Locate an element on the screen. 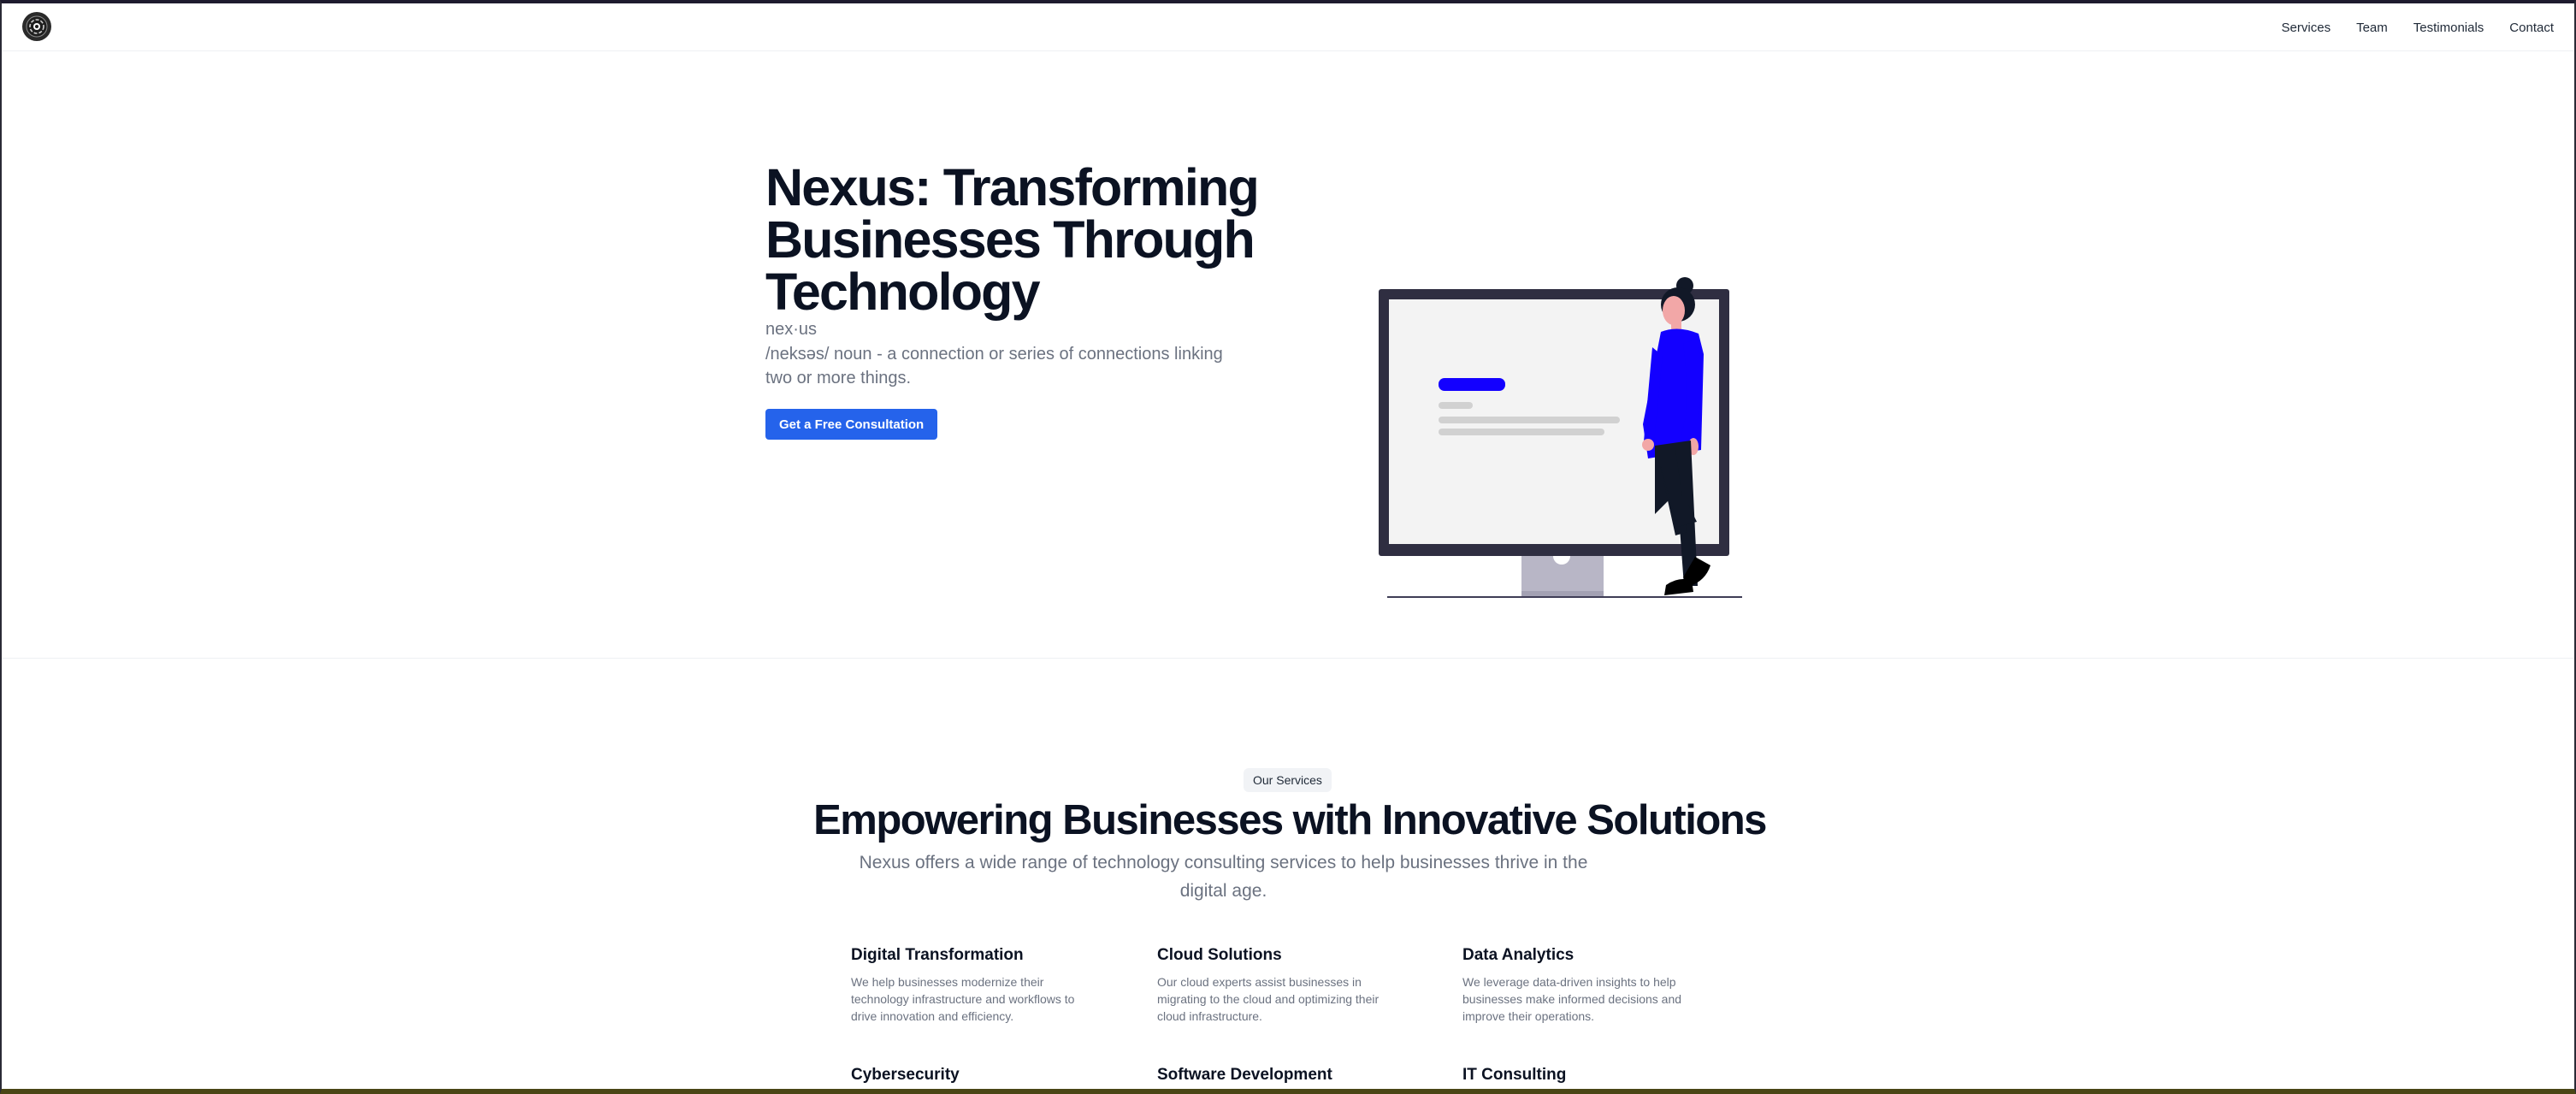 The width and height of the screenshot is (2576, 1094). person-with-monitor-illustration is located at coordinates (1560, 437).